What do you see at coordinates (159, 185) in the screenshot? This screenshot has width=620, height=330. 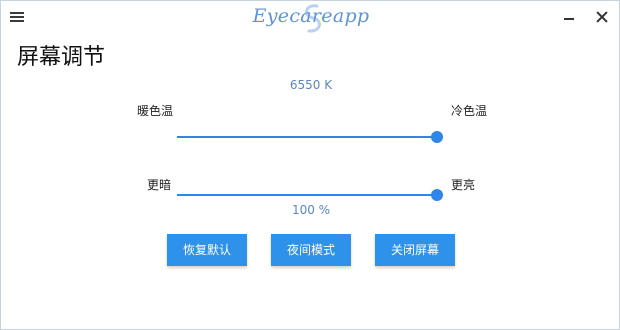 I see `darker-label: 更暗` at bounding box center [159, 185].